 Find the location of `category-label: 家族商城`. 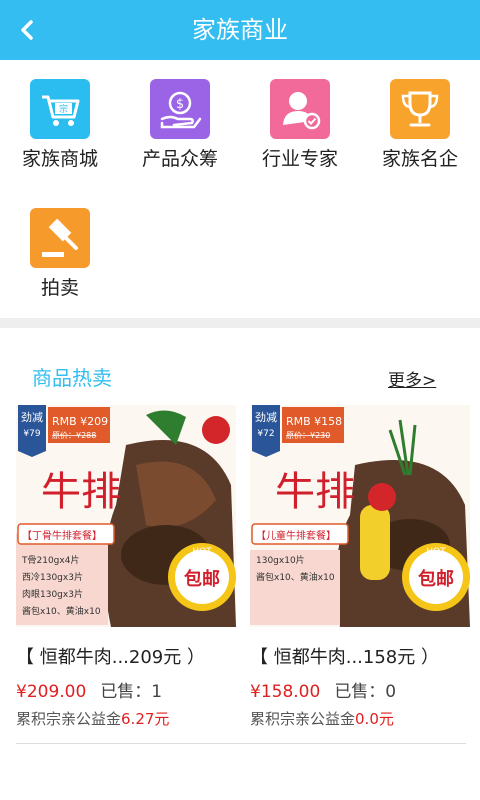

category-label: 家族商城 is located at coordinates (59, 159).